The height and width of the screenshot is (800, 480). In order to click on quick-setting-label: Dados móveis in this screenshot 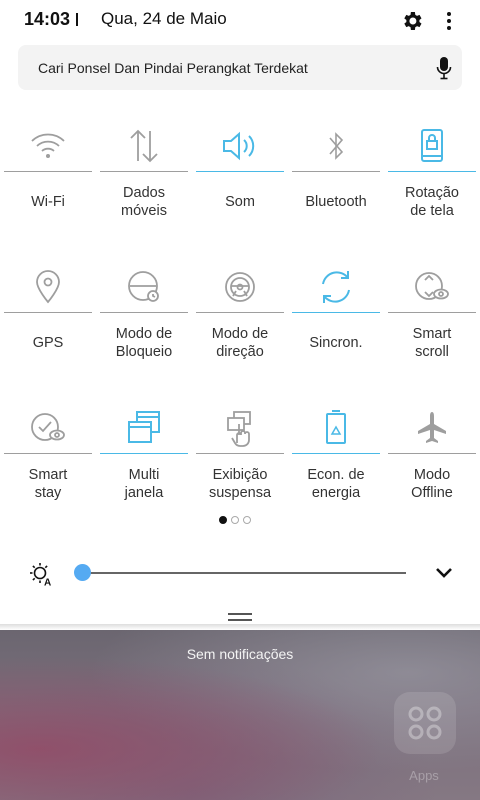, I will do `click(144, 202)`.